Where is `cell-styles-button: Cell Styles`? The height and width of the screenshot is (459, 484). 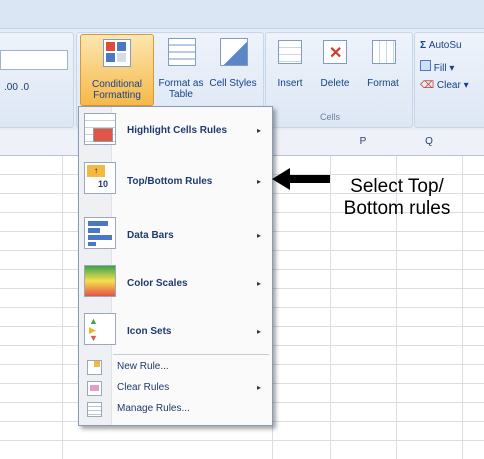
cell-styles-button: Cell Styles is located at coordinates (233, 69).